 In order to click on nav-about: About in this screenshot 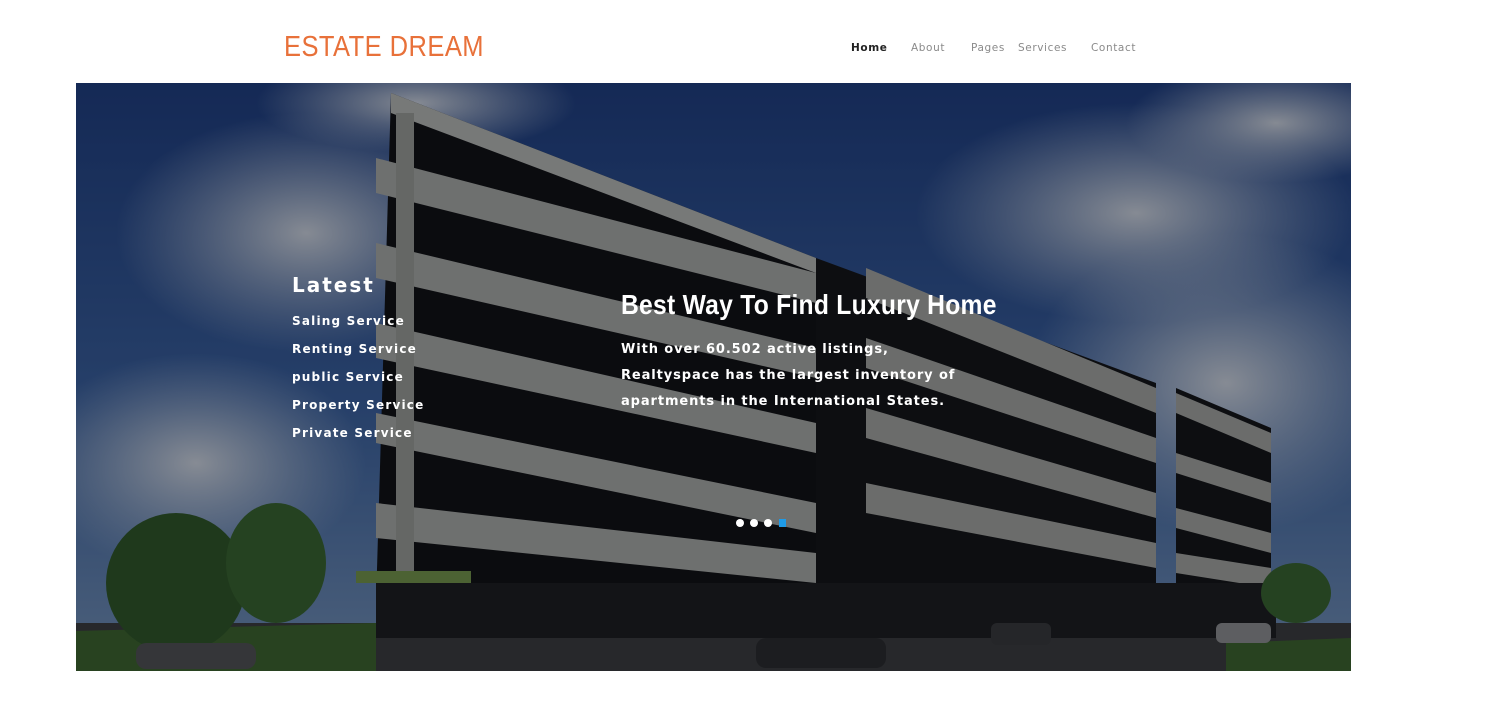, I will do `click(928, 48)`.